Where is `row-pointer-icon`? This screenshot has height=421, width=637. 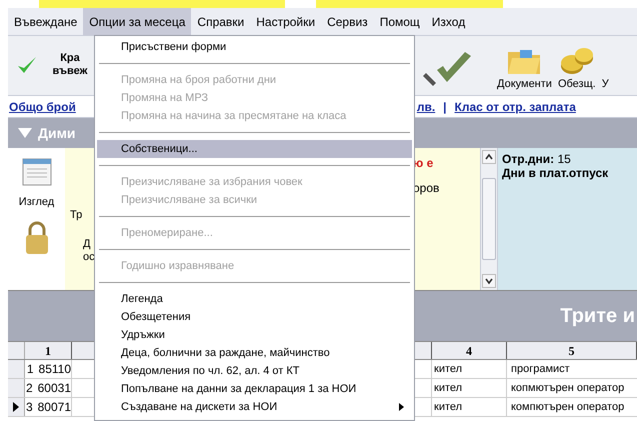 row-pointer-icon is located at coordinates (16, 407).